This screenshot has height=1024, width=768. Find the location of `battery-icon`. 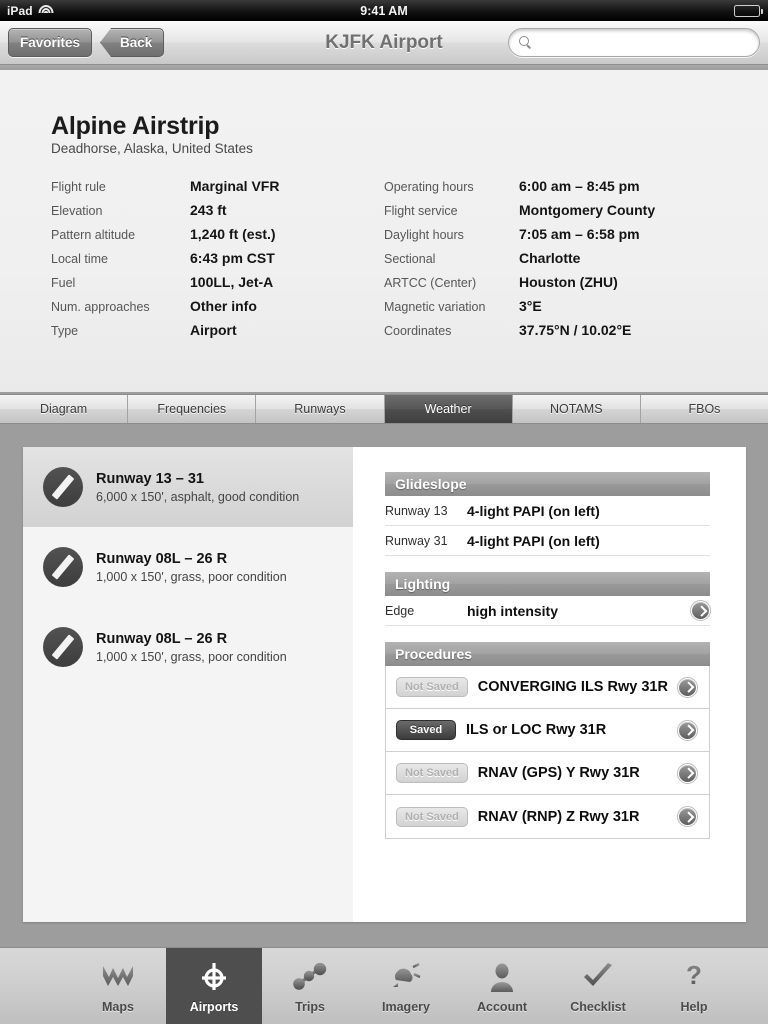

battery-icon is located at coordinates (748, 10).